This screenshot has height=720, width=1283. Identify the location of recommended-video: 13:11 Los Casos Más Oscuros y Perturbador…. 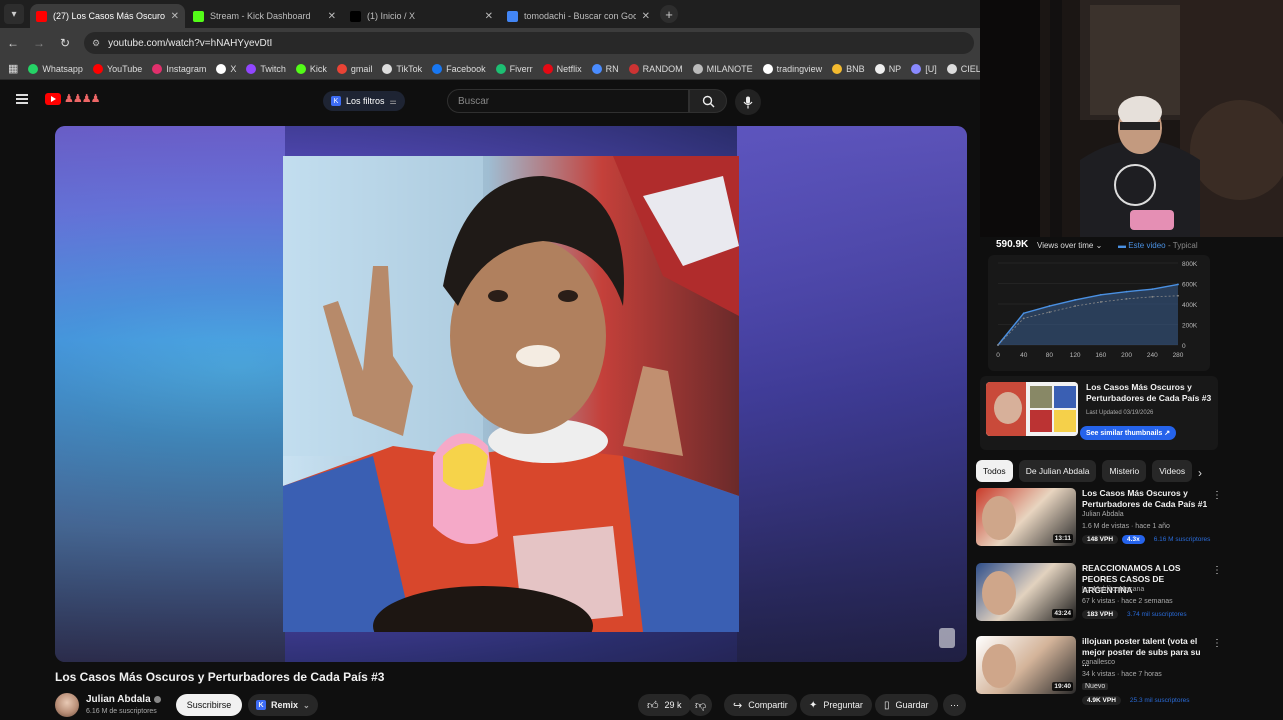
(1126, 521).